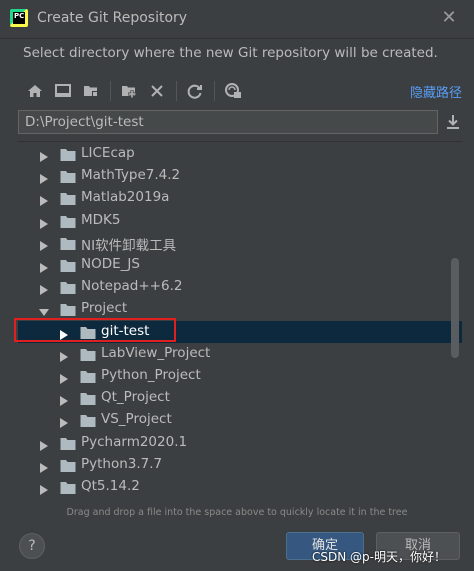  I want to click on file-chooser-toolbar: 隐藏路径, so click(241, 91).